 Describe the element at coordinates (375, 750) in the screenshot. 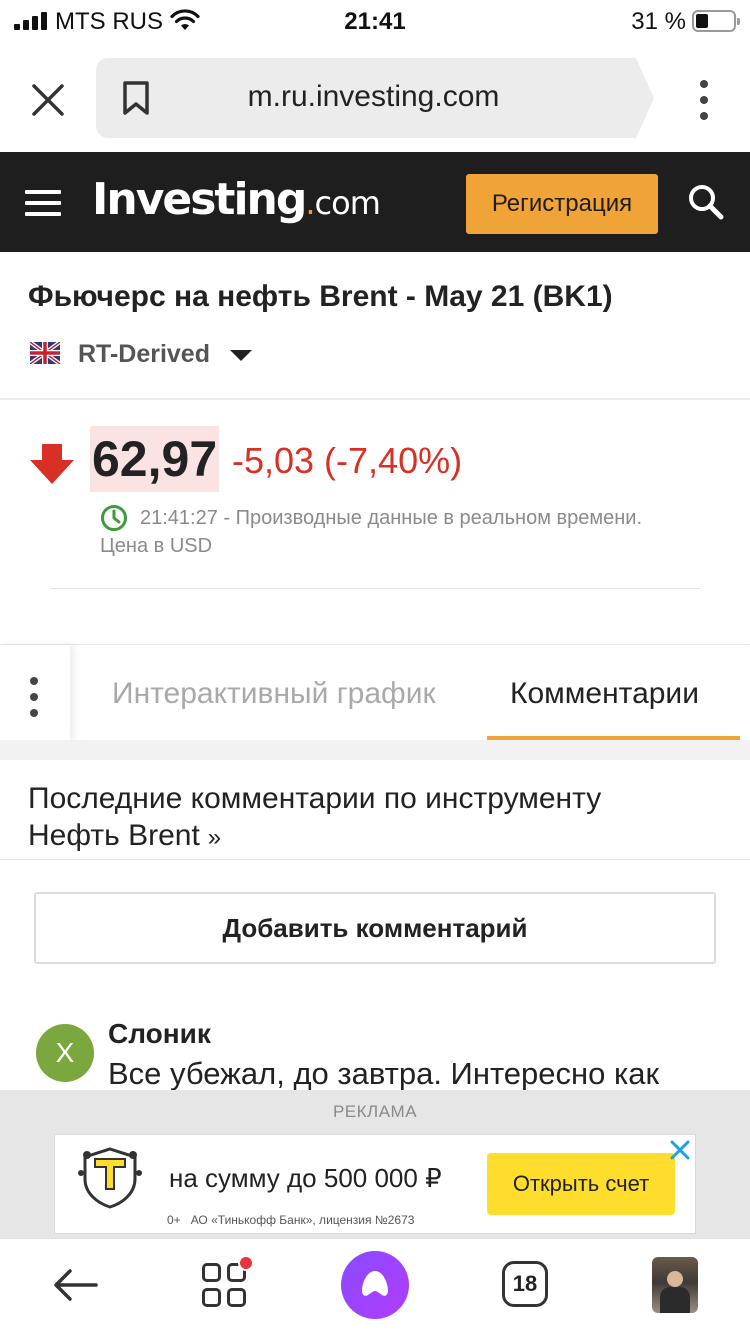

I see `section-gap` at that location.